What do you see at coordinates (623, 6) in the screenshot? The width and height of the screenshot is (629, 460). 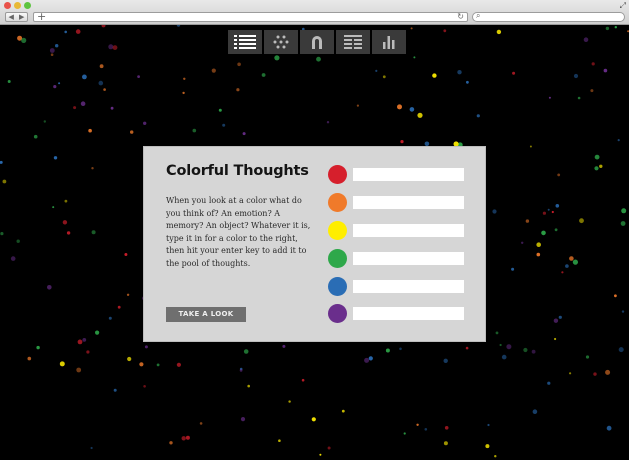 I see `fullscreen-icon: ⤢` at bounding box center [623, 6].